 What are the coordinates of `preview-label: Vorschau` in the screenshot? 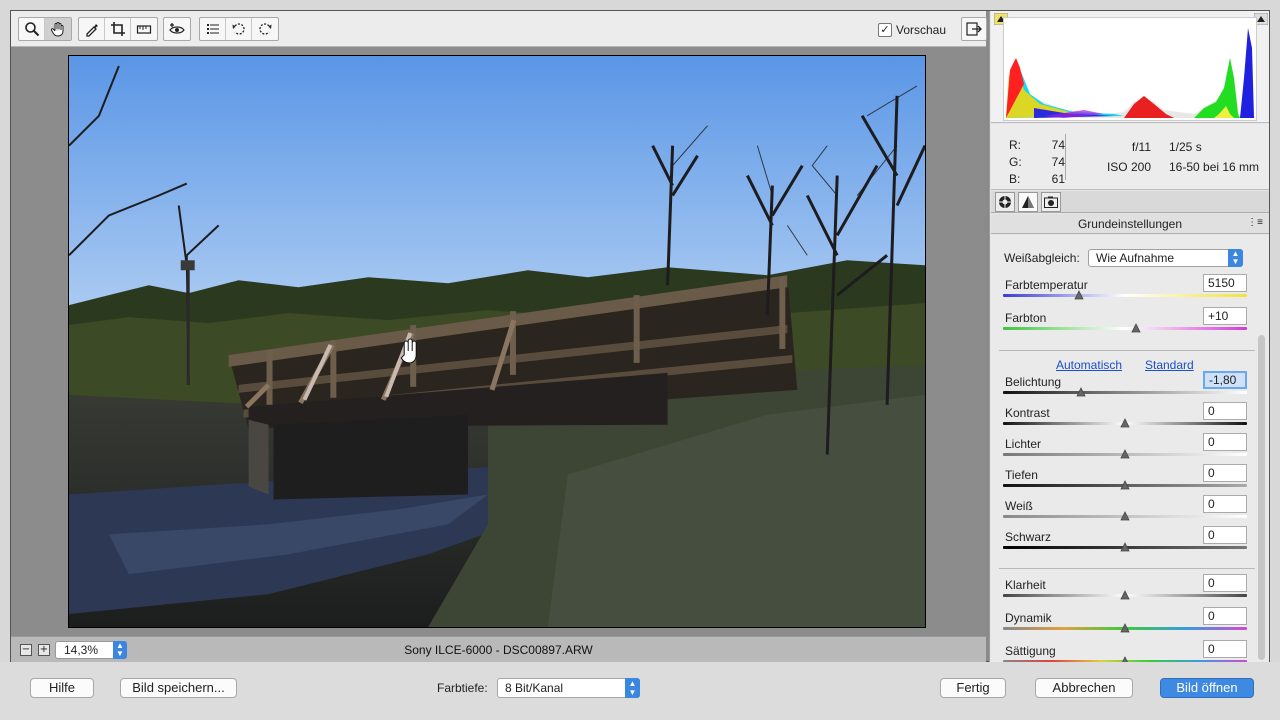 It's located at (921, 30).